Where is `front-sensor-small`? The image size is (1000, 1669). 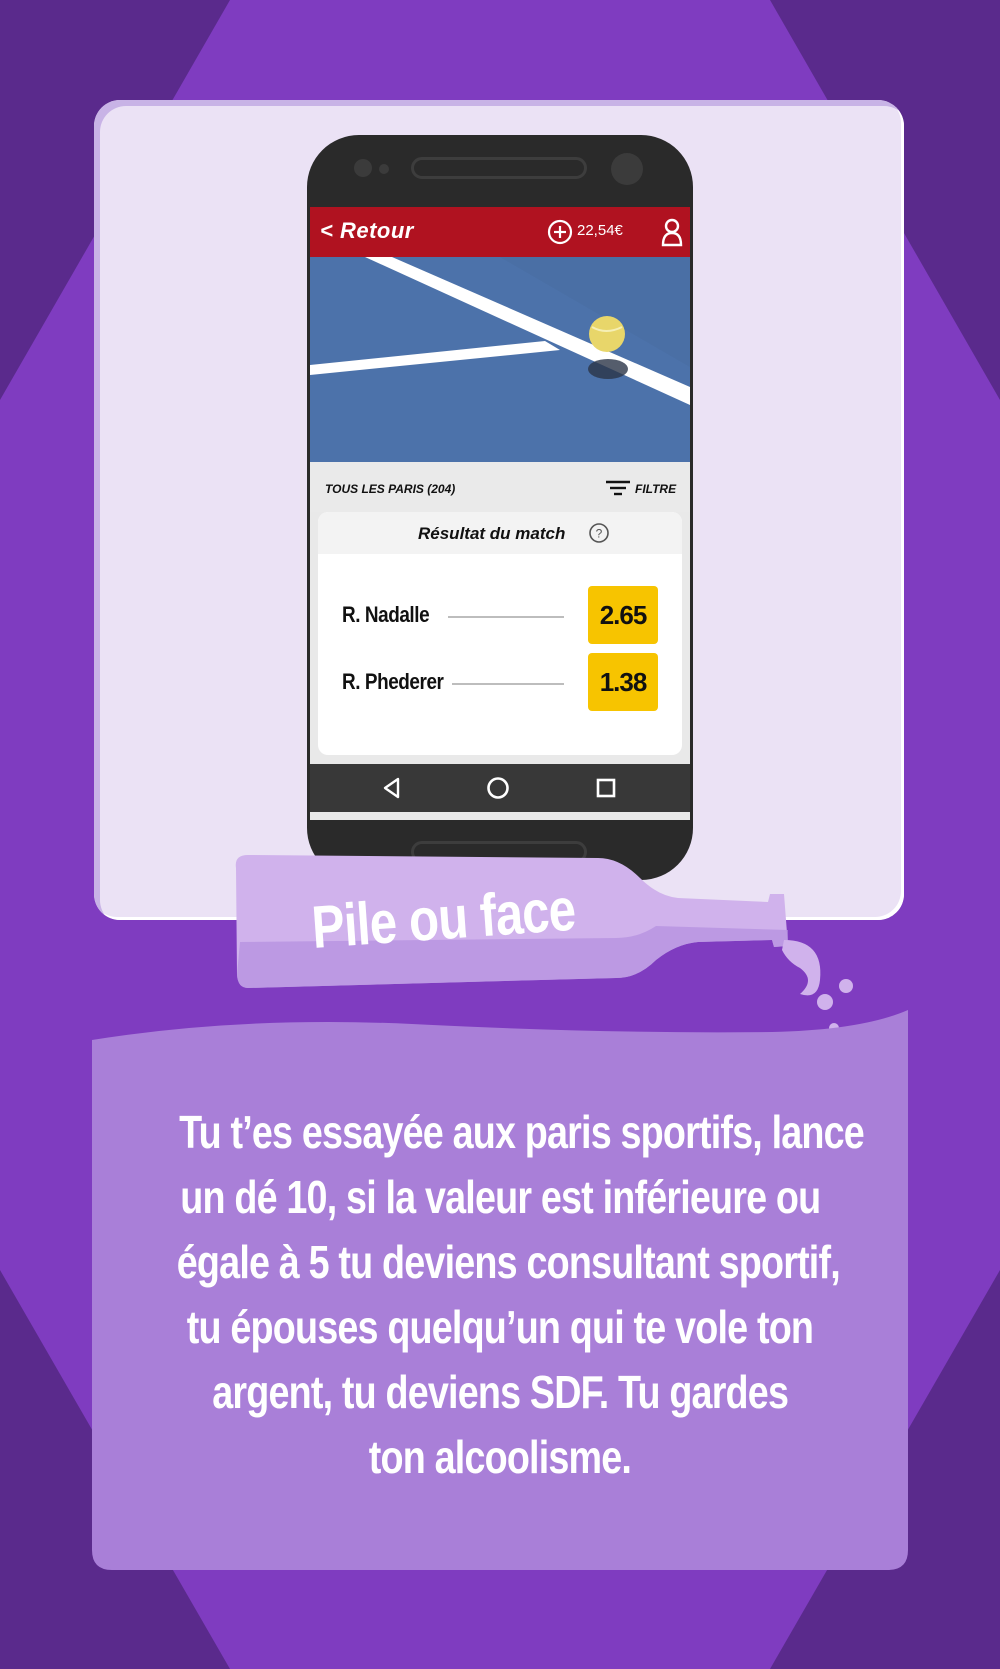
front-sensor-small is located at coordinates (384, 169).